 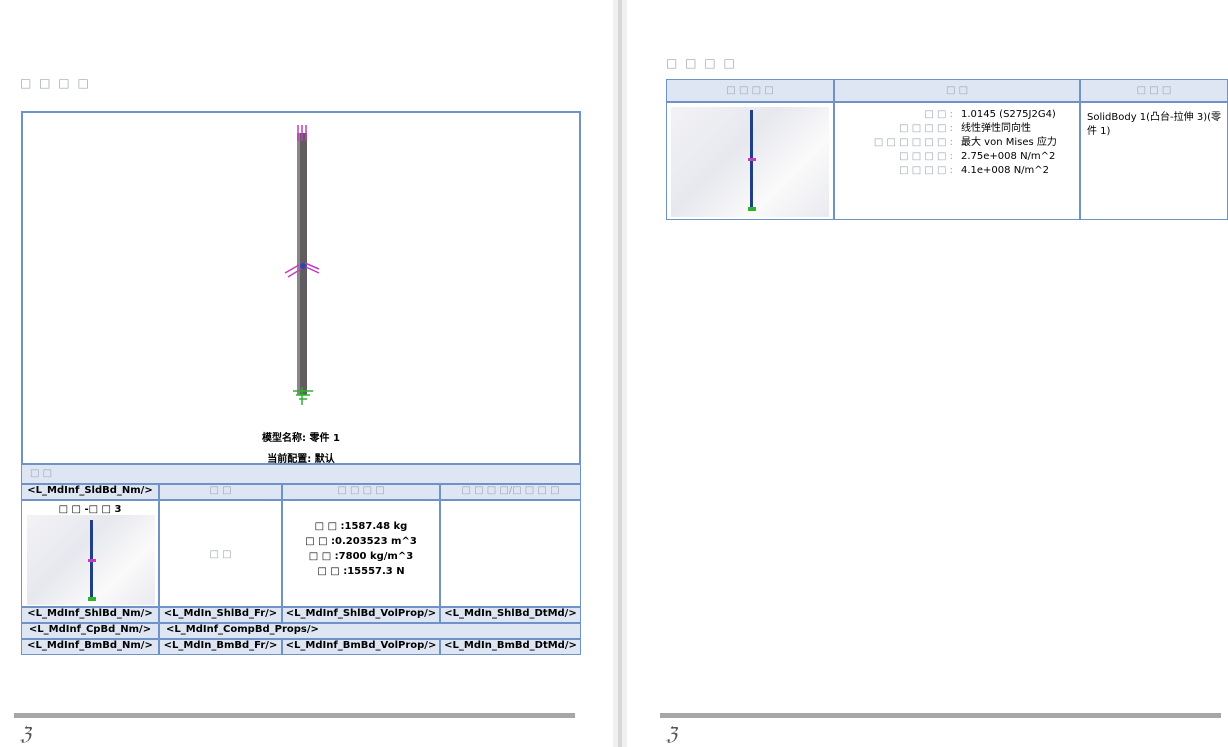 I want to click on page-separator, so click(x=620, y=373).